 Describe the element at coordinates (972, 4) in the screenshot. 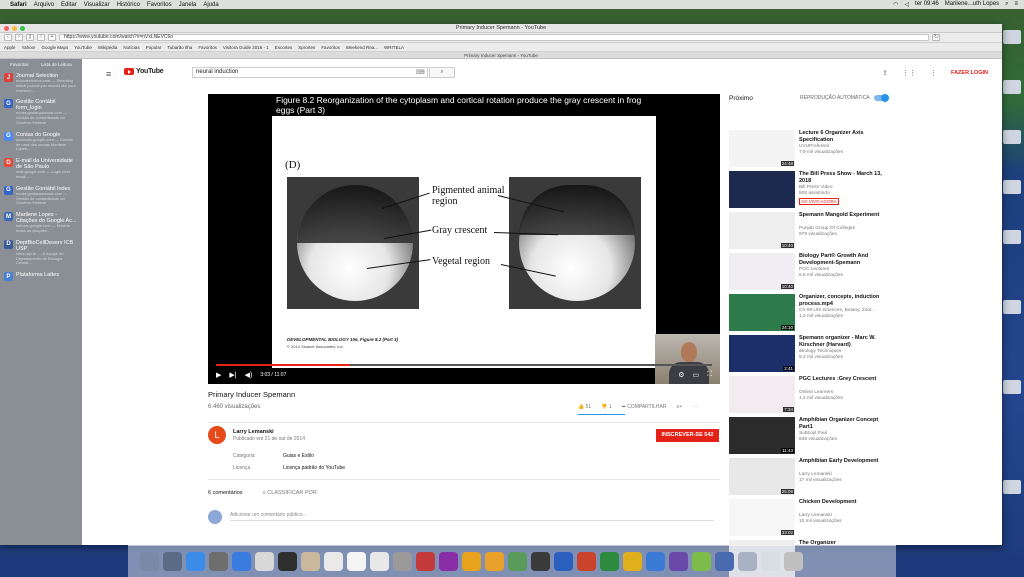

I see `menubar-user: Marilene...uth Lopes` at that location.